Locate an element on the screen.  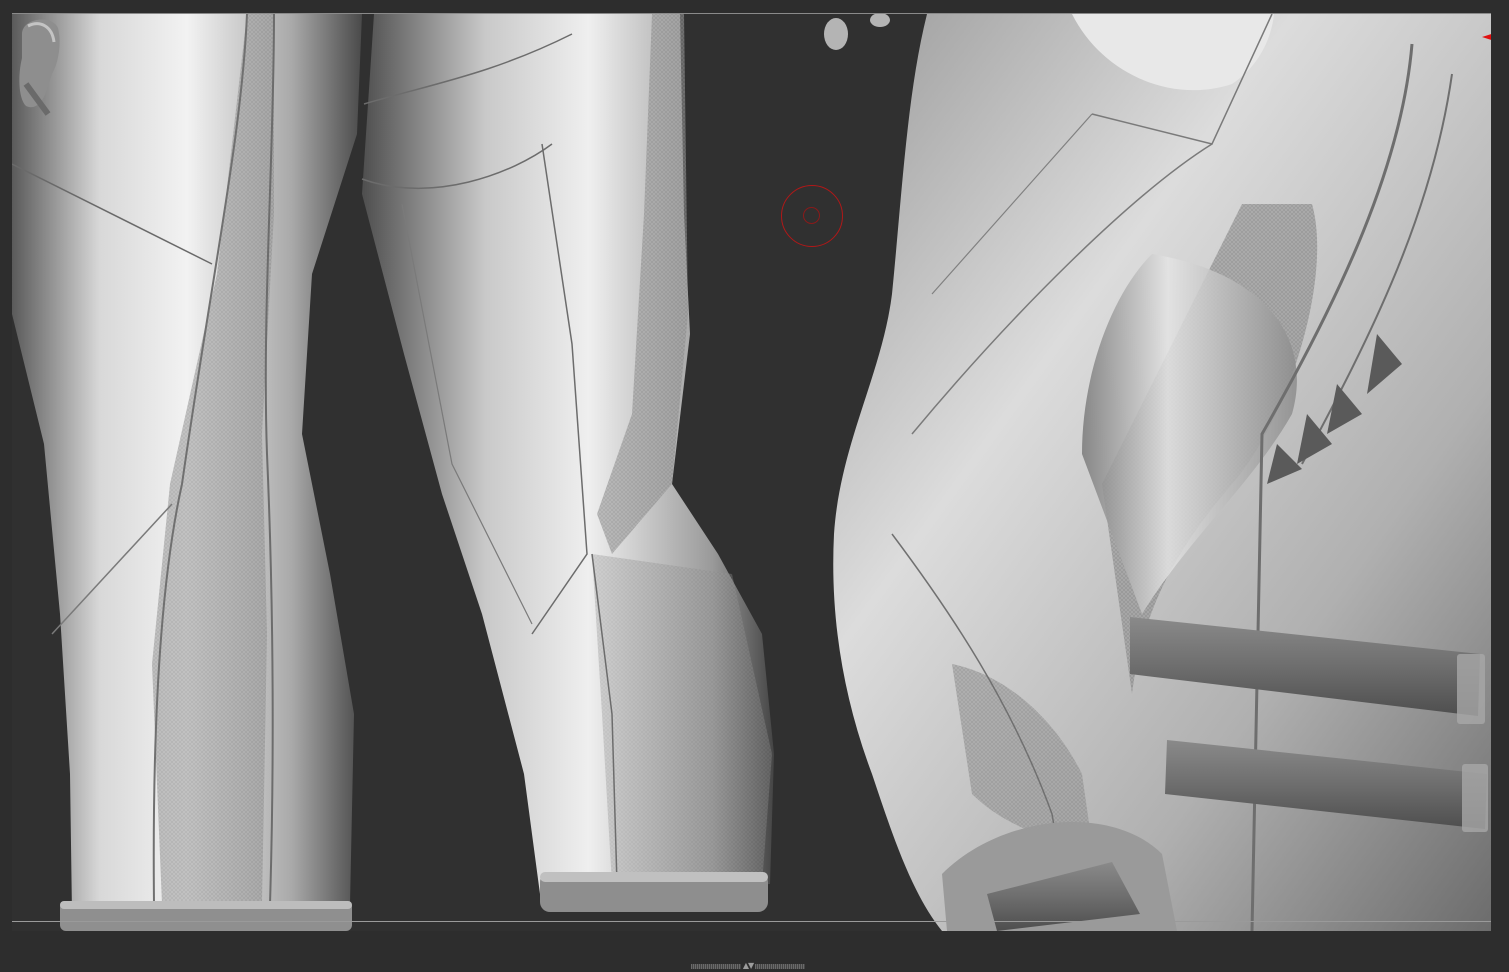
up-down-arrows-icon: ▲▼ is located at coordinates (748, 966).